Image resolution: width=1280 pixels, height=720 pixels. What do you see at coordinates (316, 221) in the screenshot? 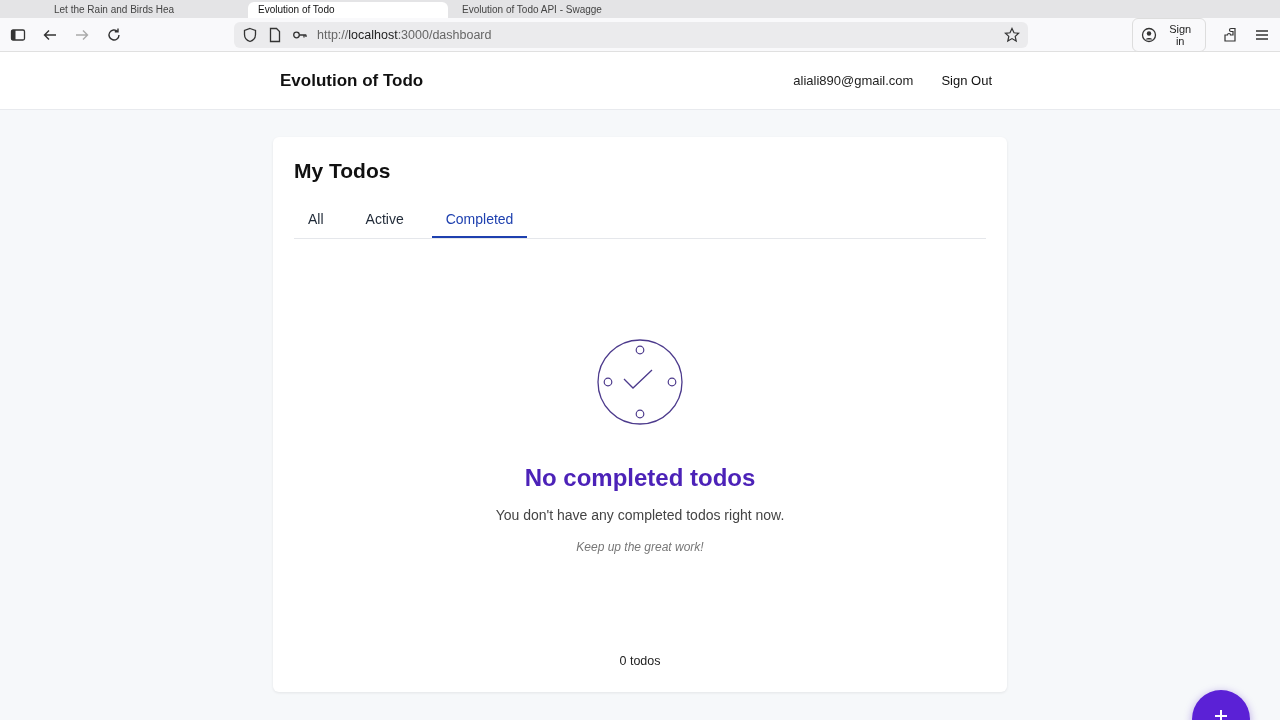
I see `filter-tab: All` at bounding box center [316, 221].